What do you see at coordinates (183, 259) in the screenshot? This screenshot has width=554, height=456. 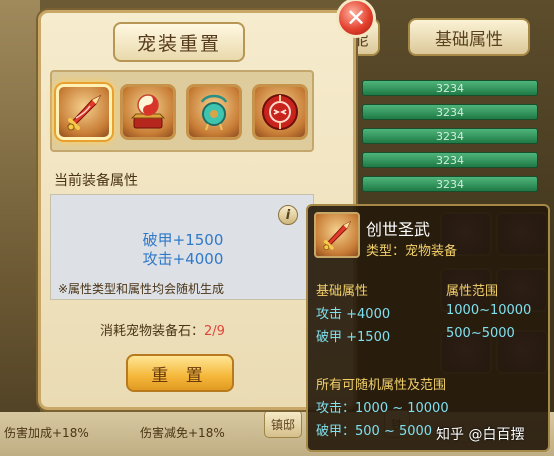 I see `attribute-attack: 攻击+4000` at bounding box center [183, 259].